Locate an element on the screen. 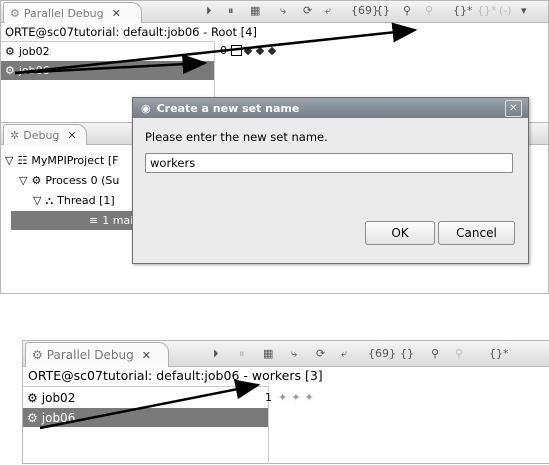  thread-icon: ⛬ is located at coordinates (49, 200).